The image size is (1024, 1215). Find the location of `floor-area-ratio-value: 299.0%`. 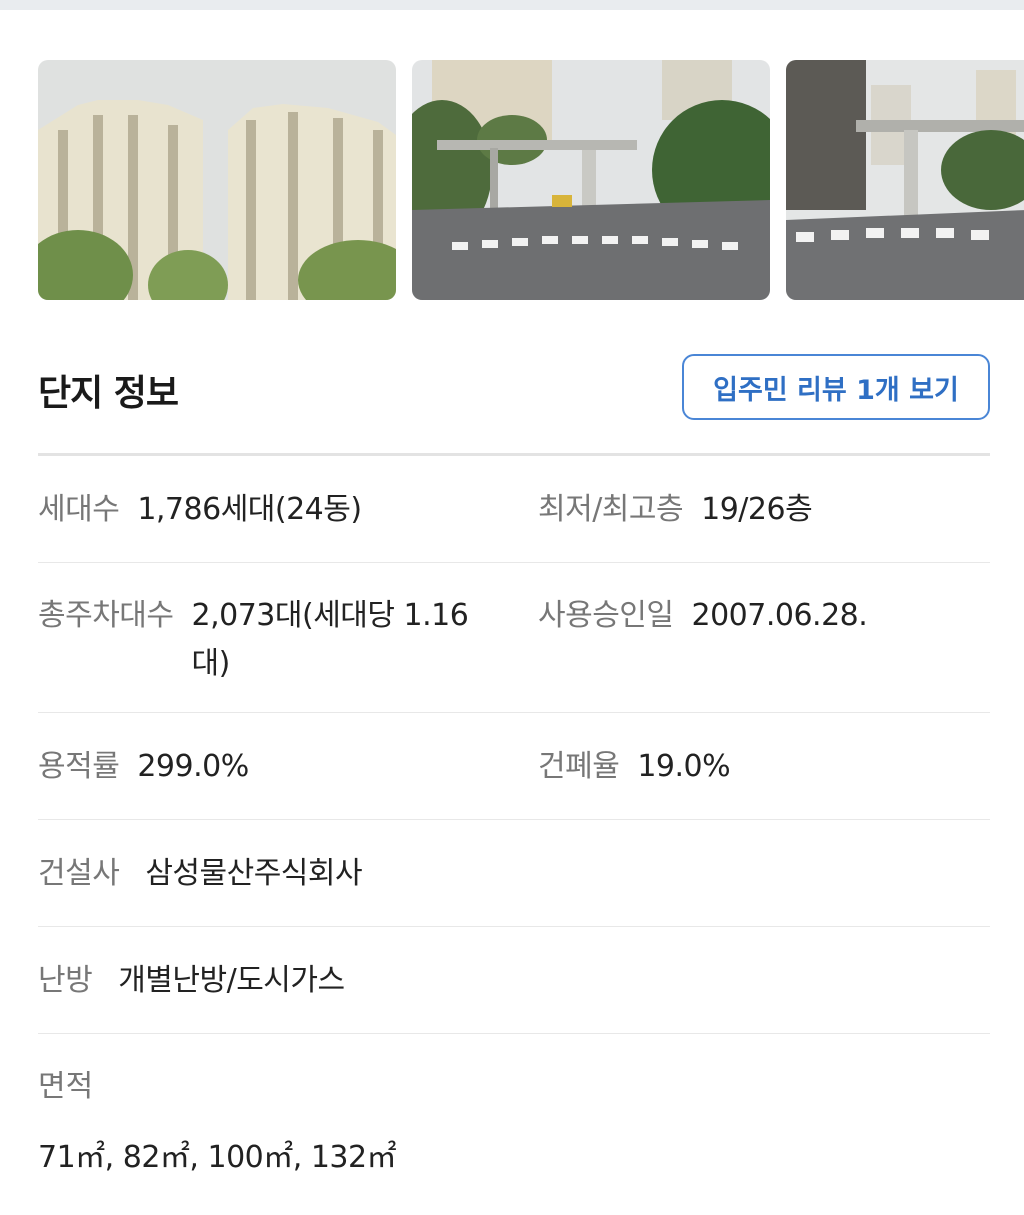

floor-area-ratio-value: 299.0% is located at coordinates (193, 766).